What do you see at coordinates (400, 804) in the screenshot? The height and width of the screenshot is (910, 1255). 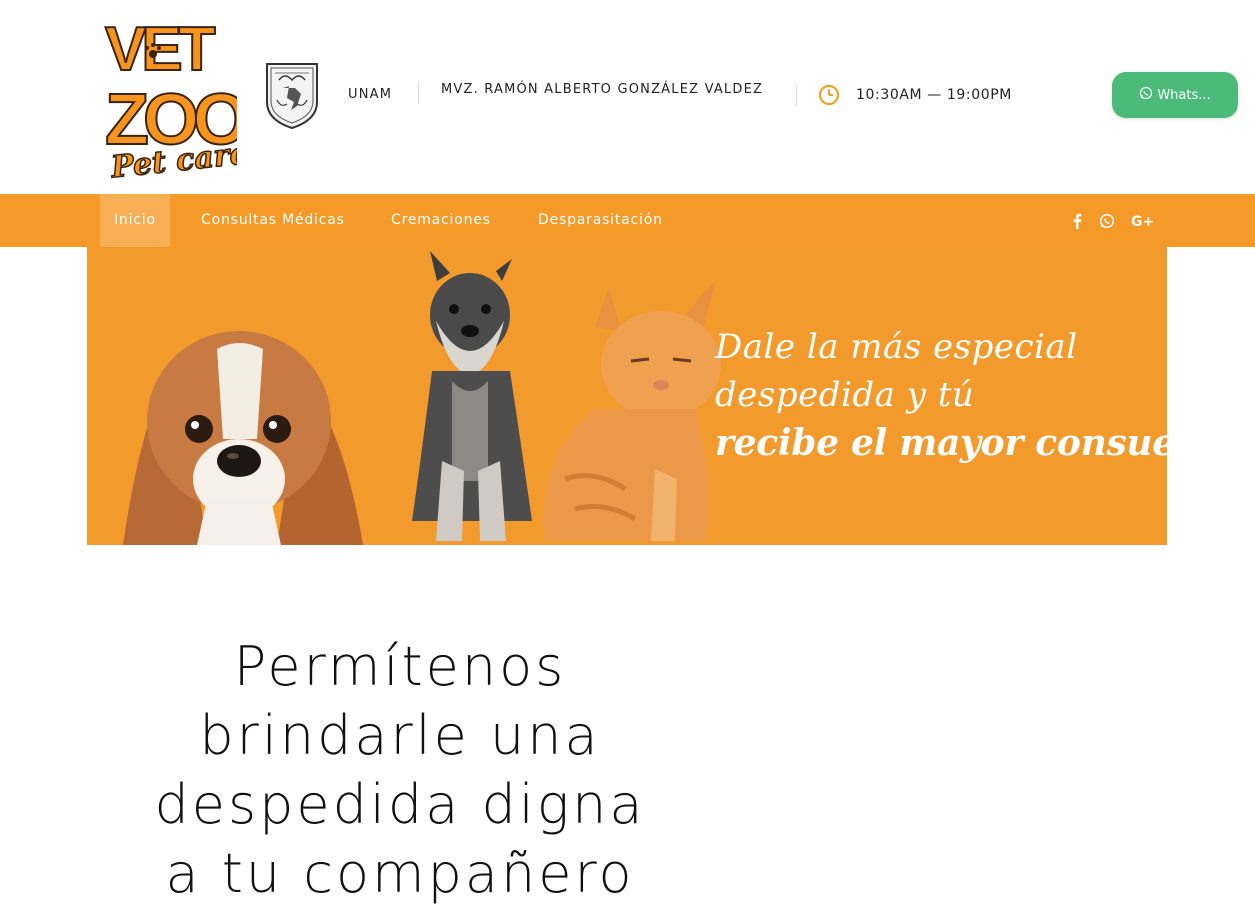 I see `headline-line: despedida digna` at bounding box center [400, 804].